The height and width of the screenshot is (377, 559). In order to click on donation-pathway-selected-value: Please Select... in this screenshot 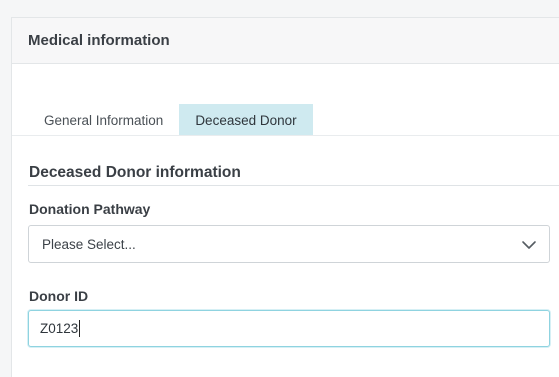, I will do `click(89, 244)`.